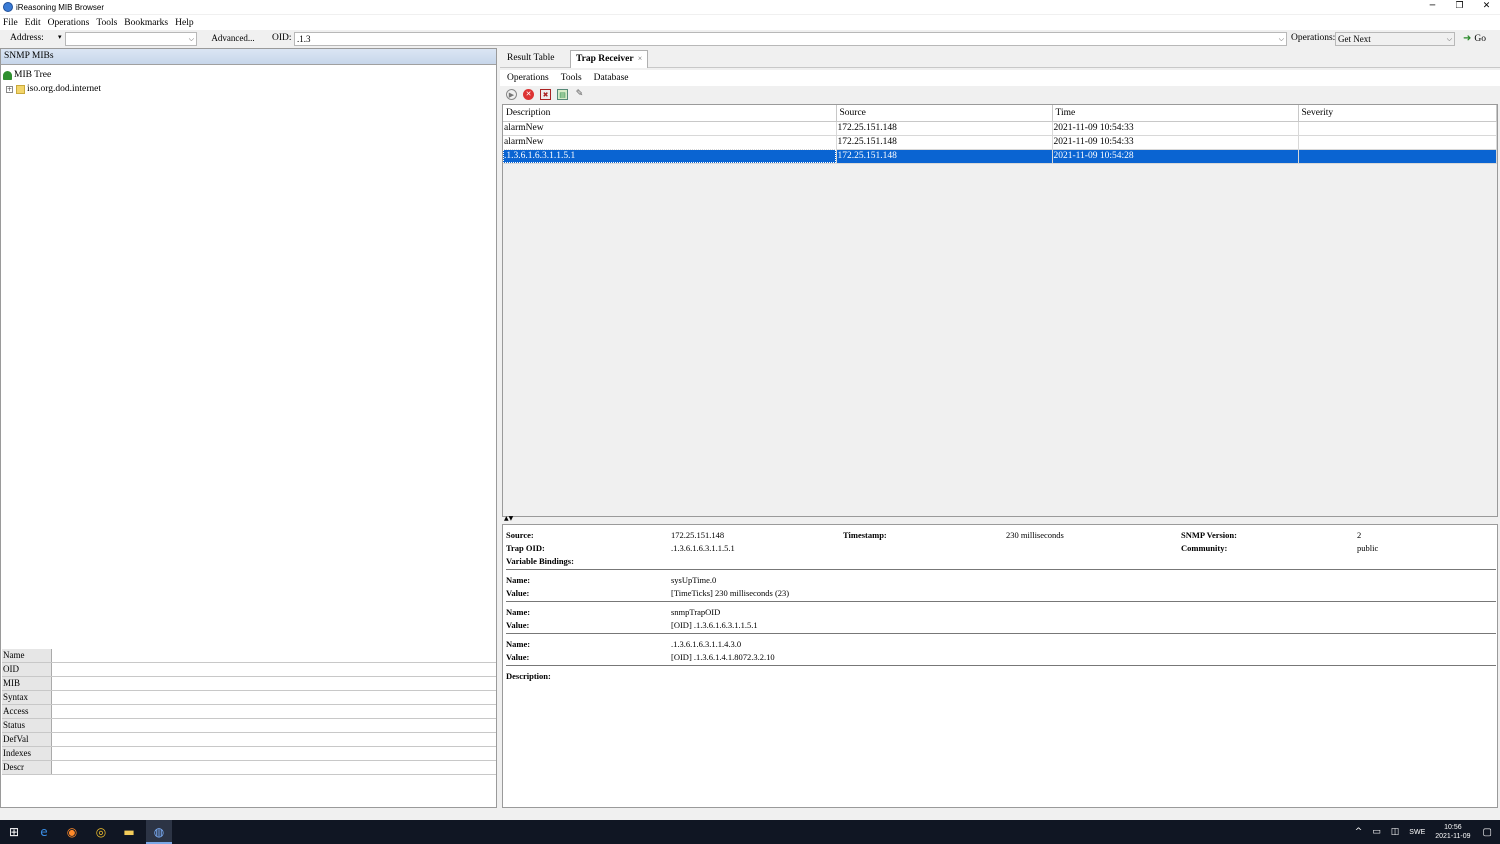 The height and width of the screenshot is (844, 1500). Describe the element at coordinates (714, 625) in the screenshot. I see `binding-value: [OID] .1.3.6.1.6.3.1.1.5.1` at that location.